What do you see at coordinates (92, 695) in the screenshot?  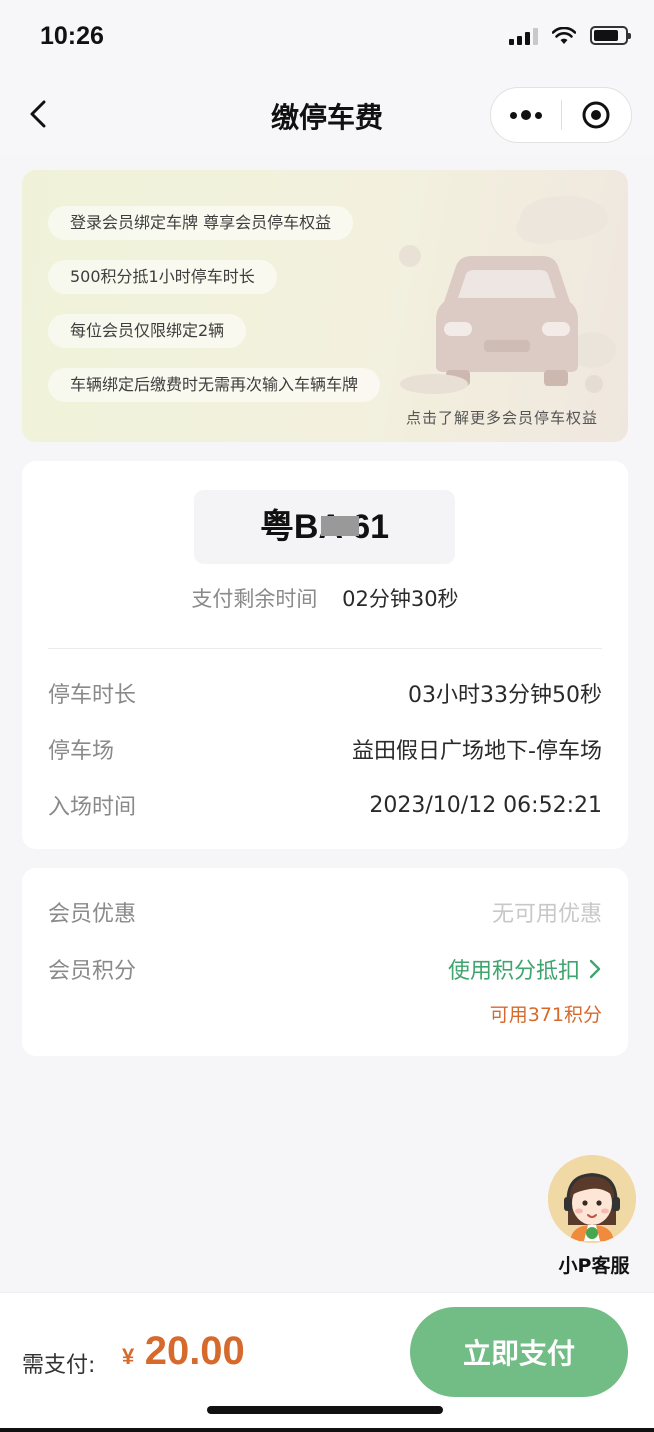 I see `parking-duration-label: 停车时长` at bounding box center [92, 695].